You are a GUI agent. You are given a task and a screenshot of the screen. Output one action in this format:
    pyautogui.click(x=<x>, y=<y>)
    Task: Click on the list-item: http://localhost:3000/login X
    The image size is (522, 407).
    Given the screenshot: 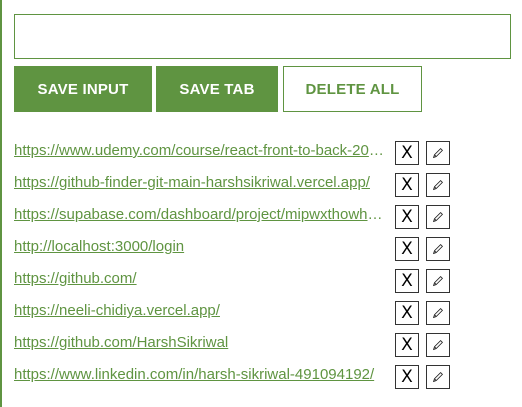 What is the action you would take?
    pyautogui.click(x=261, y=250)
    